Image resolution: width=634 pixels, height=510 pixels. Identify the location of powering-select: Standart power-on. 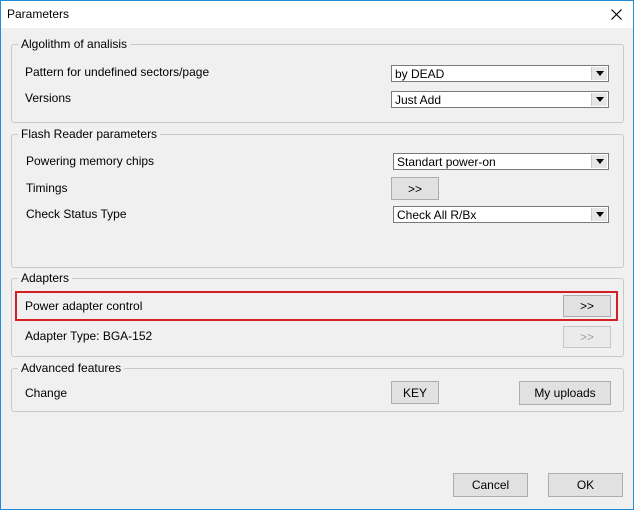
(501, 161).